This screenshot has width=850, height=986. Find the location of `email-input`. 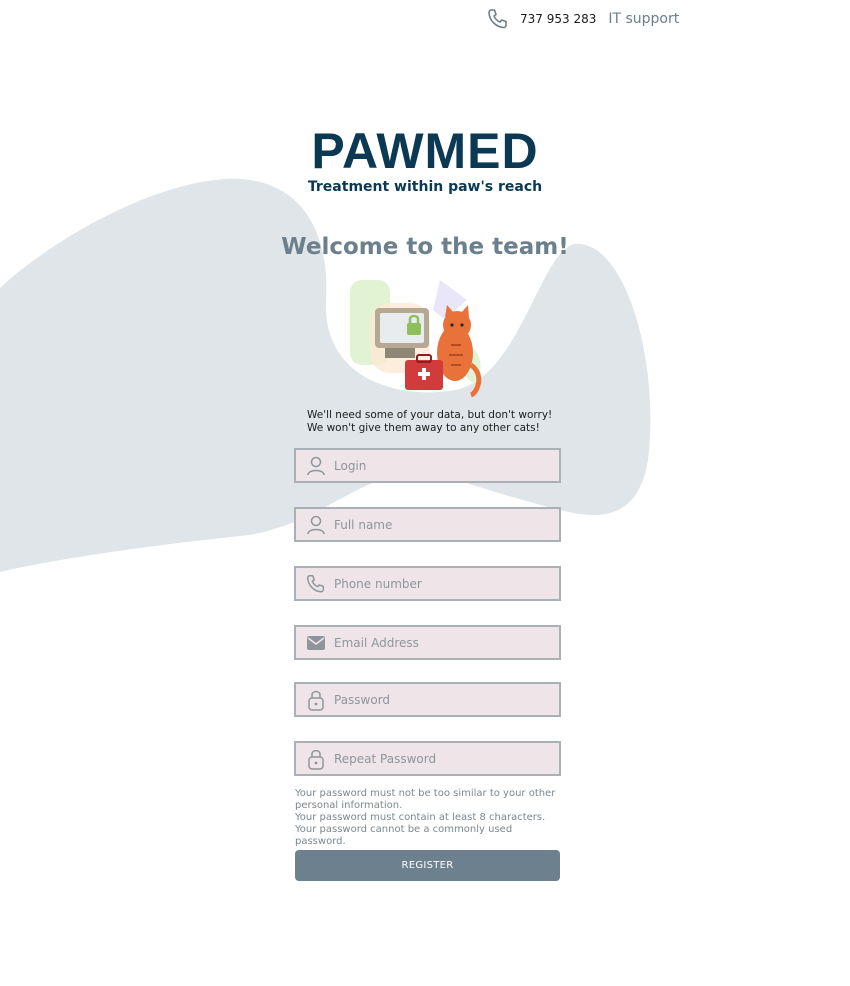

email-input is located at coordinates (446, 642).